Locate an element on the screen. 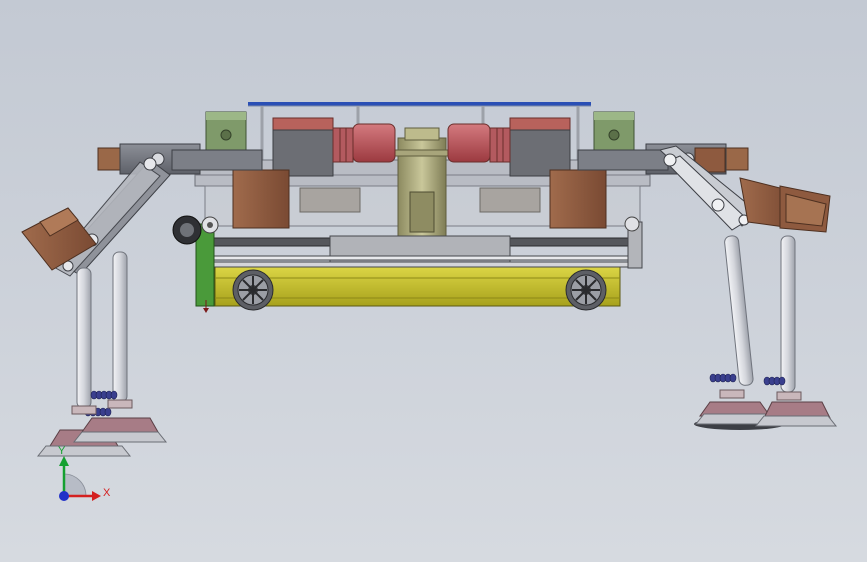 The height and width of the screenshot is (562, 867). left-leg-back is located at coordinates (120, 327).